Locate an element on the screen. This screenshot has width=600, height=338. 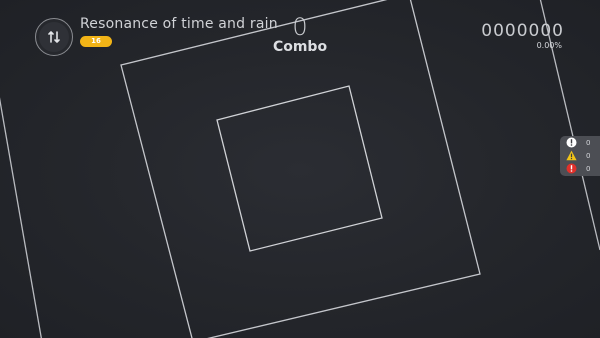
judgement-row-good: 0 is located at coordinates (583, 156).